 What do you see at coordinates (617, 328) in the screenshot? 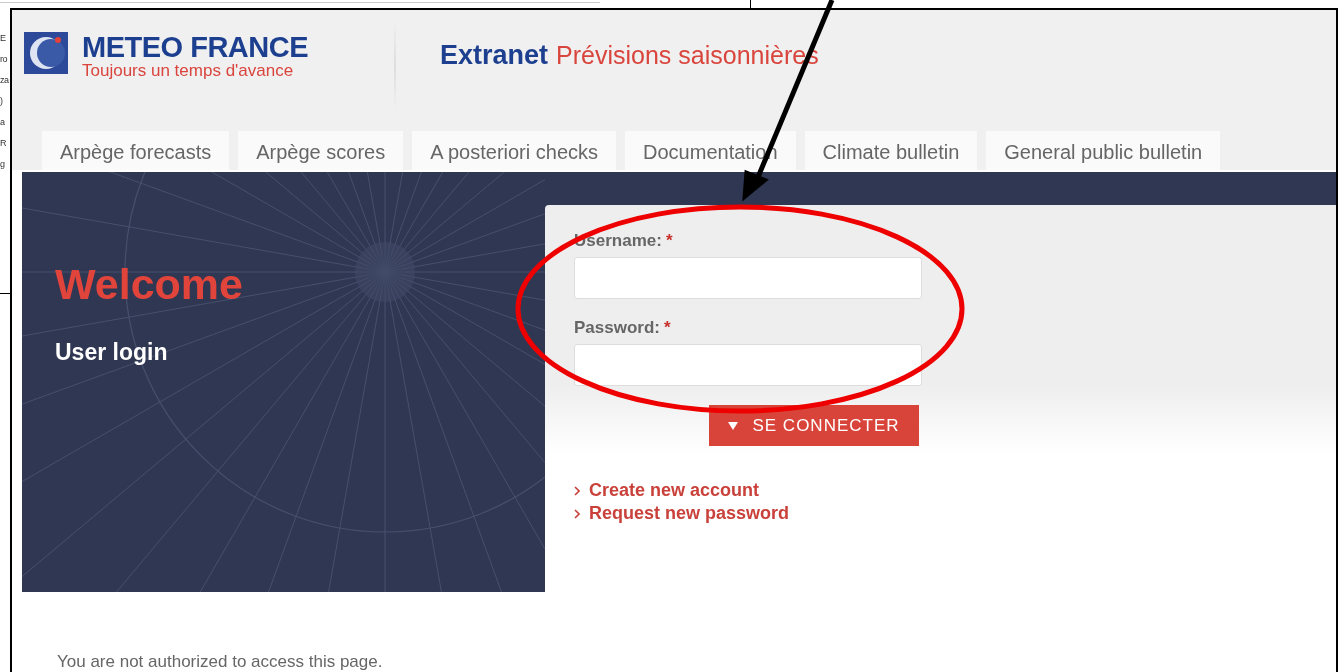
I see `field-label: Password:` at bounding box center [617, 328].